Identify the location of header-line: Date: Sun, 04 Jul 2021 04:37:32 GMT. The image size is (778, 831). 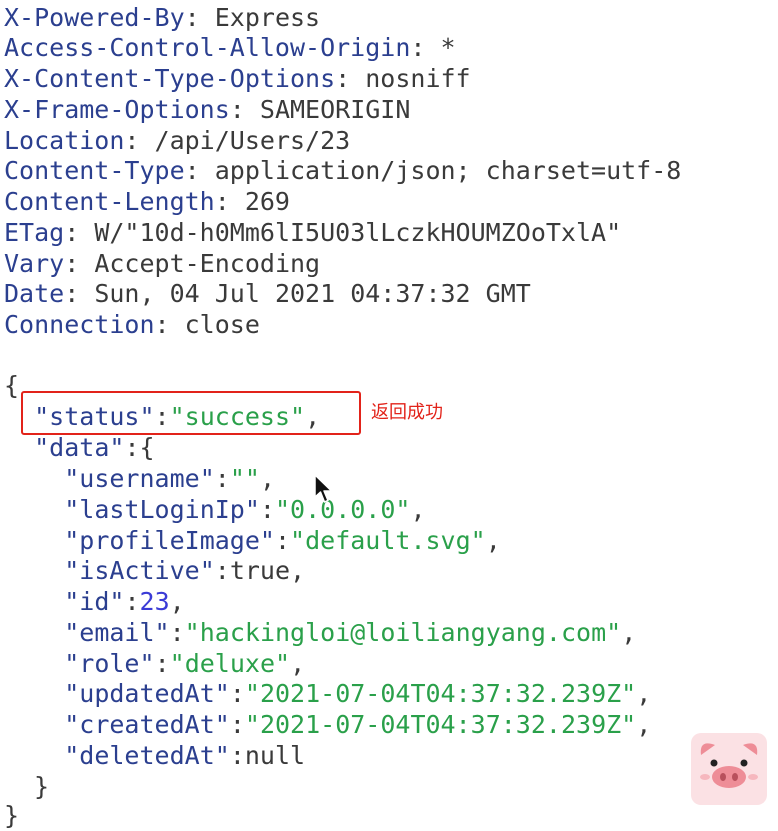
(267, 293).